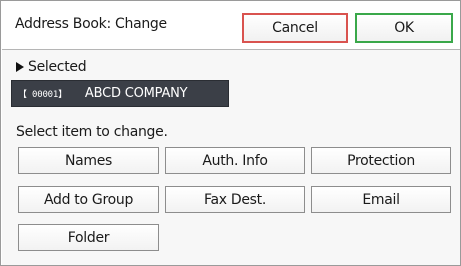 Image resolution: width=461 pixels, height=266 pixels. I want to click on email-button: Email, so click(381, 199).